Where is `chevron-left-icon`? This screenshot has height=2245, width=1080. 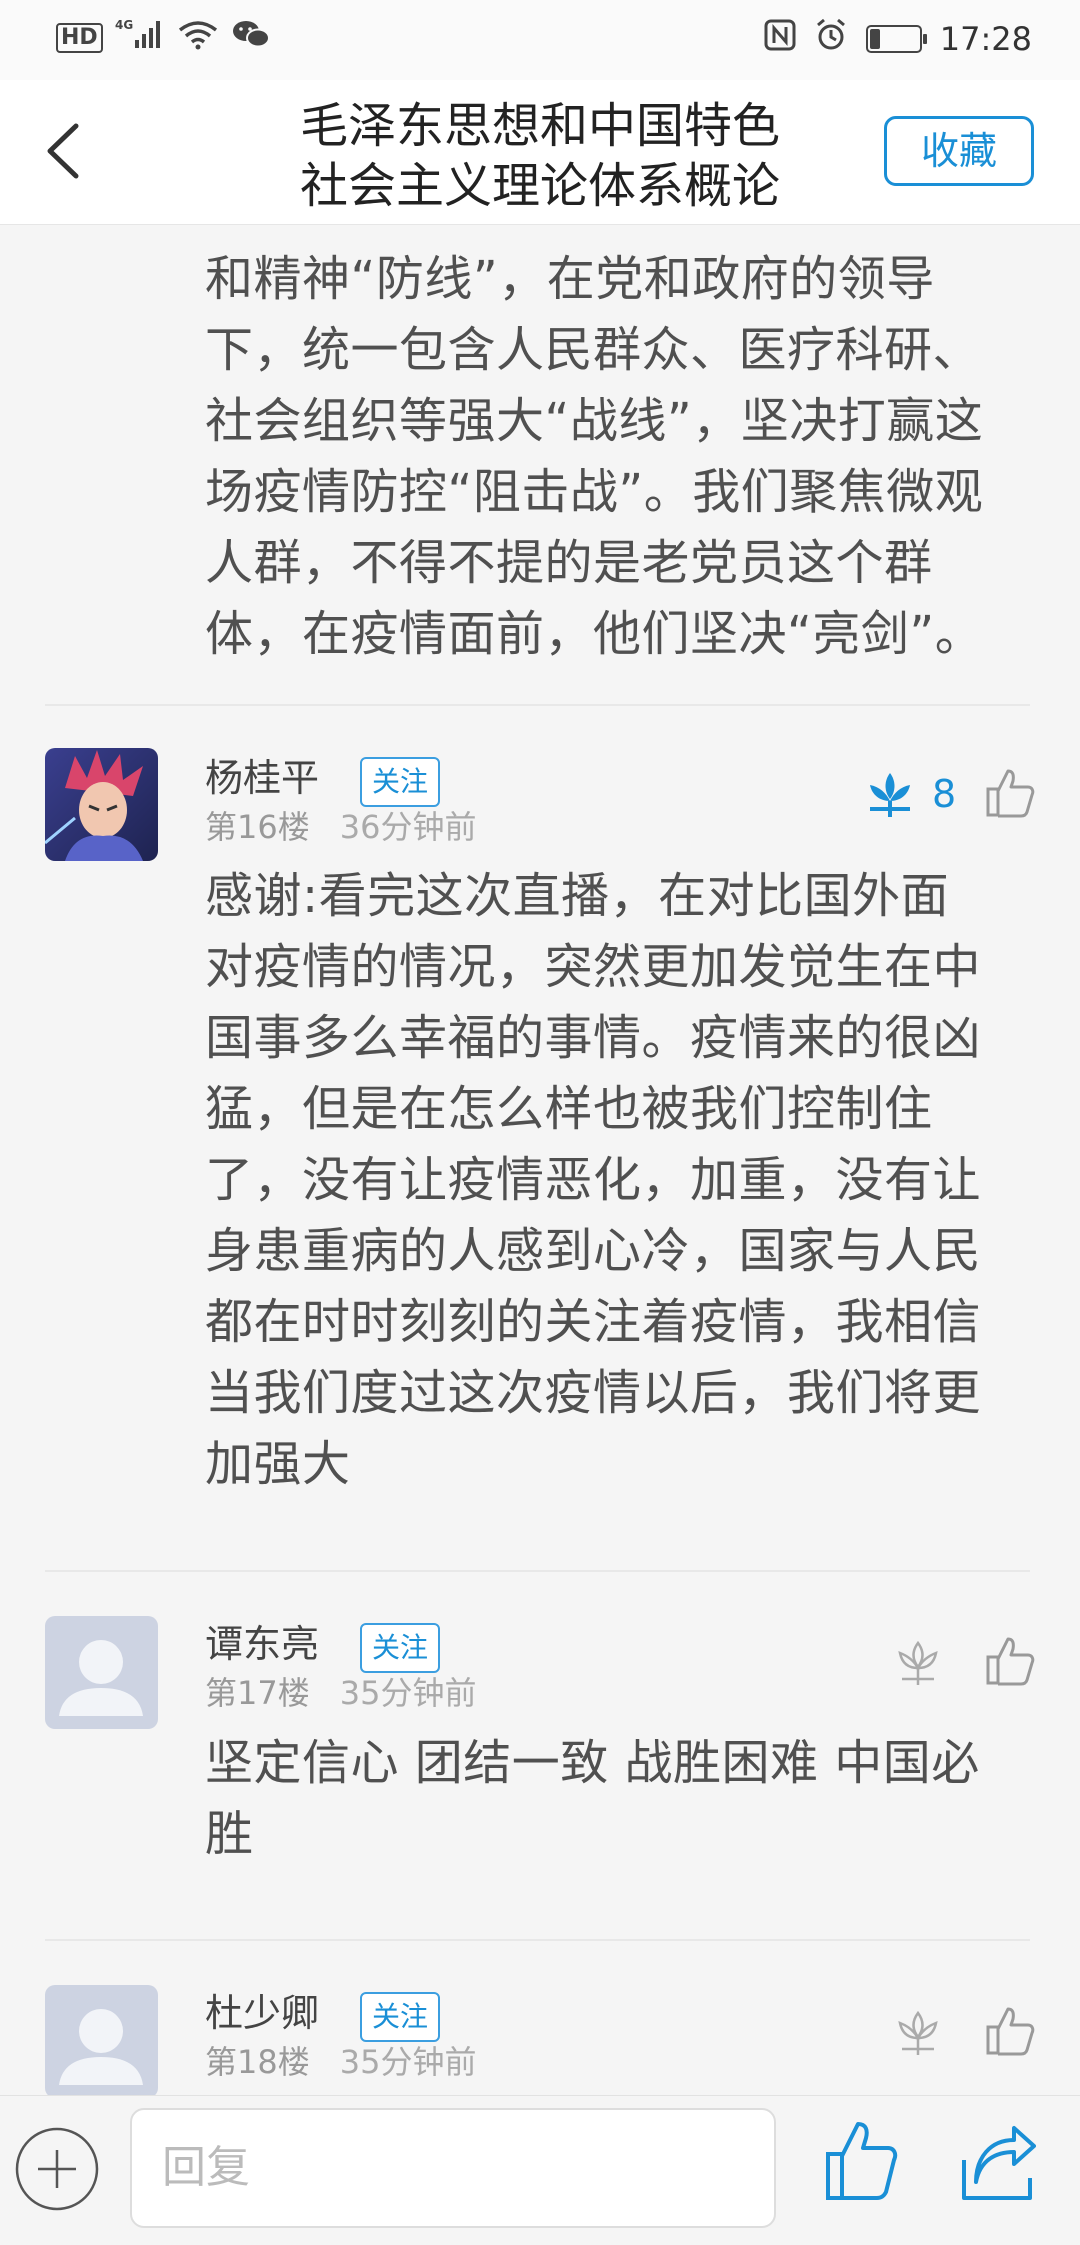
chevron-left-icon is located at coordinates (63, 151).